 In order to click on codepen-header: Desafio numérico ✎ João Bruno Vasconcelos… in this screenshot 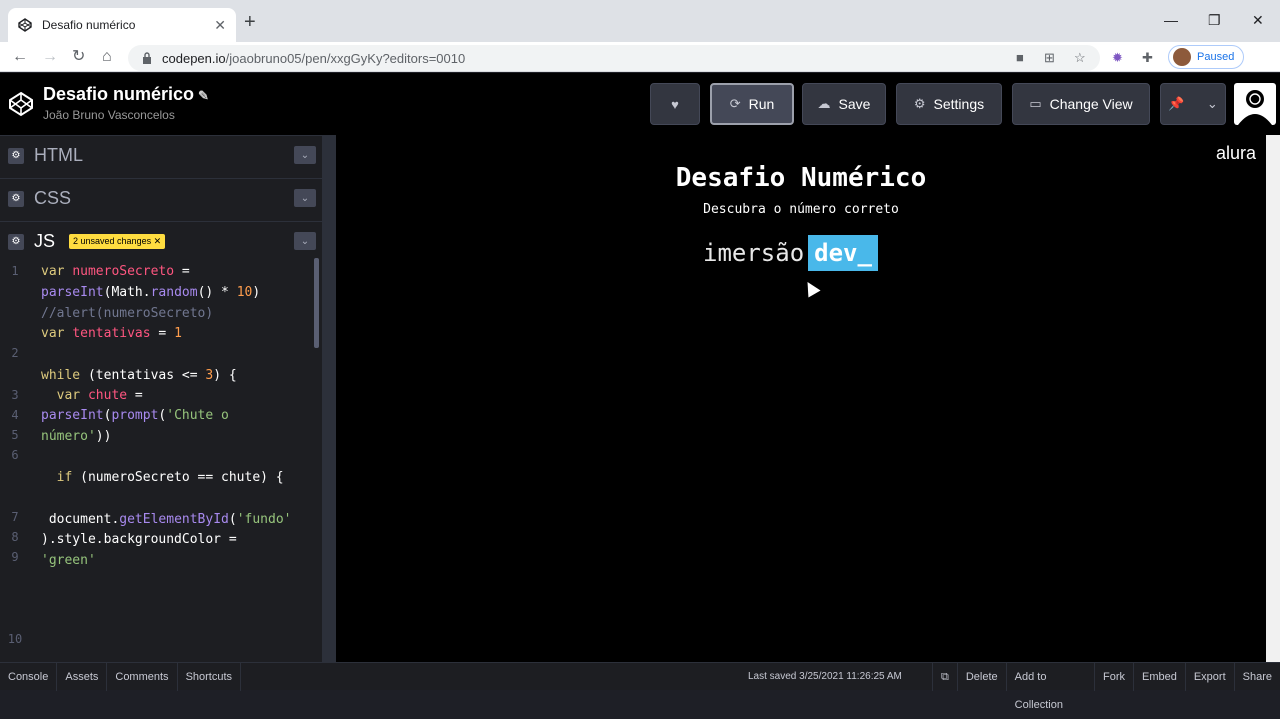, I will do `click(640, 104)`.